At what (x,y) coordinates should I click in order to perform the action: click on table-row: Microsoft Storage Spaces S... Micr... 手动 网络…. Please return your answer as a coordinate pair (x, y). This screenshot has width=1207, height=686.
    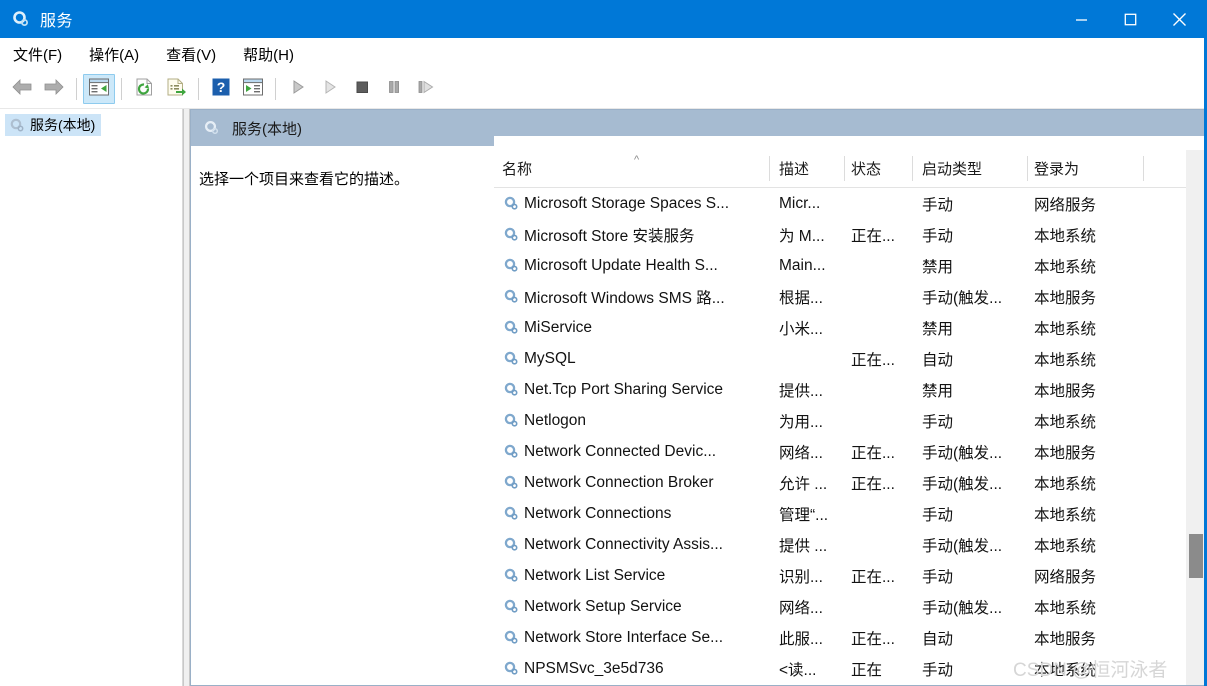
    Looking at the image, I should click on (849, 203).